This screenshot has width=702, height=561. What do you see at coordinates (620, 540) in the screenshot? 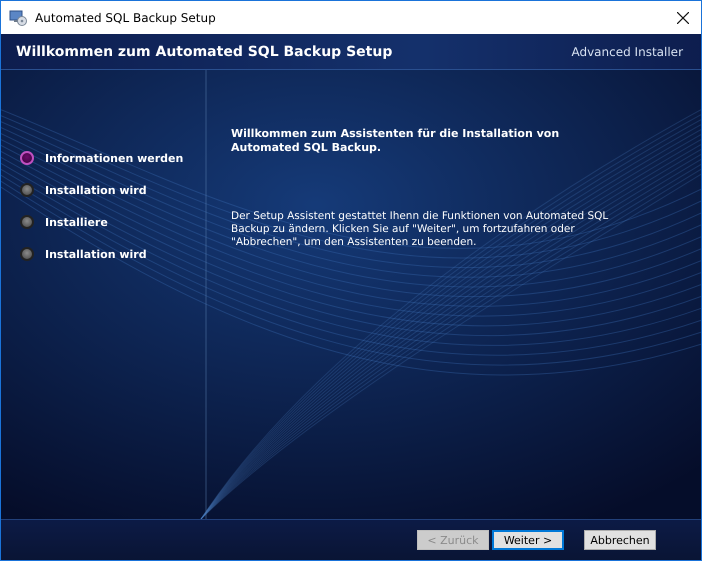
I see `wizard-button: Abbrechen` at bounding box center [620, 540].